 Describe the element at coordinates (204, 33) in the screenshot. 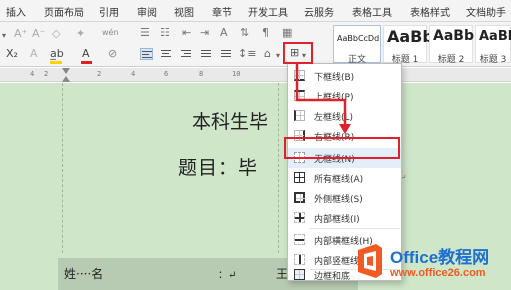

I see `increase-indent-icon: ⇥` at that location.